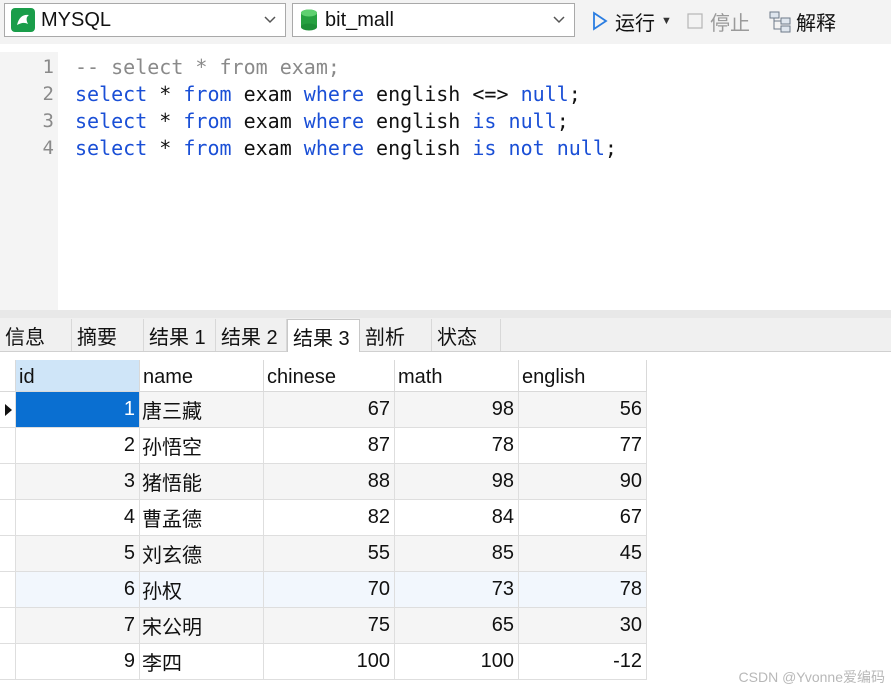 The height and width of the screenshot is (691, 891). What do you see at coordinates (78, 662) in the screenshot?
I see `cell-id: 9` at bounding box center [78, 662].